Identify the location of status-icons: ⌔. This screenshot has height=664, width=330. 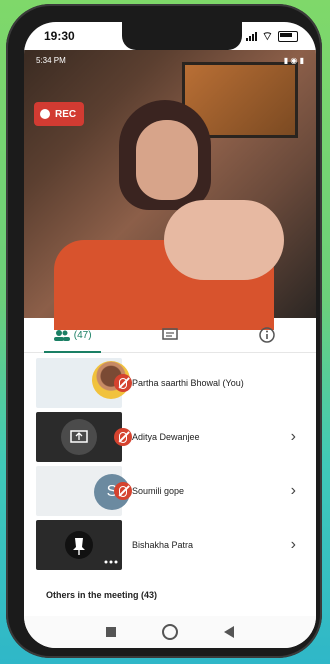
(271, 36).